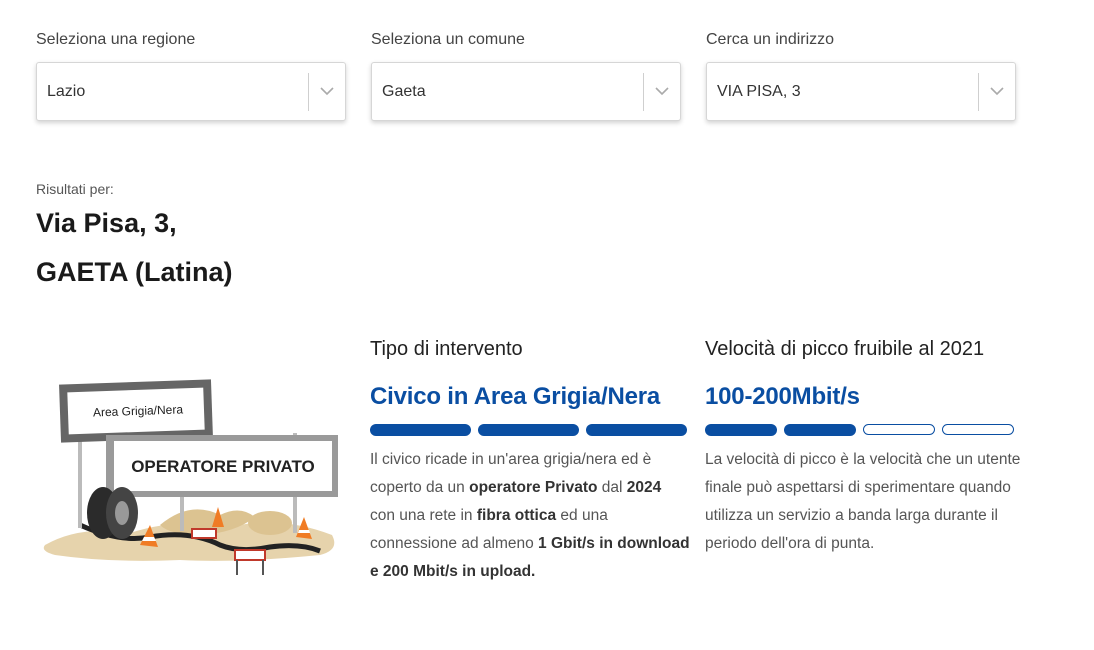 This screenshot has width=1094, height=650. I want to click on region-select: Lazio, so click(191, 91).